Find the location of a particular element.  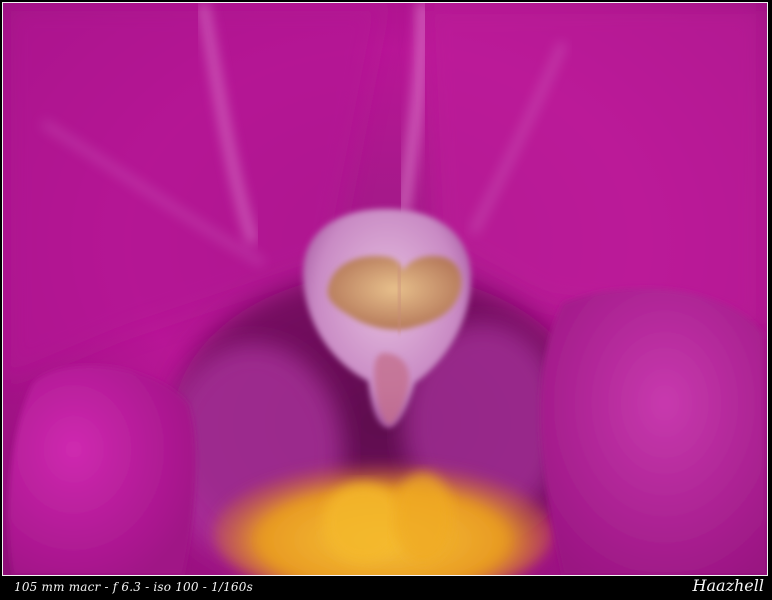

exif-caption: 105 mm macr - f 6.3 - iso 100 - 1/160s is located at coordinates (133, 587).